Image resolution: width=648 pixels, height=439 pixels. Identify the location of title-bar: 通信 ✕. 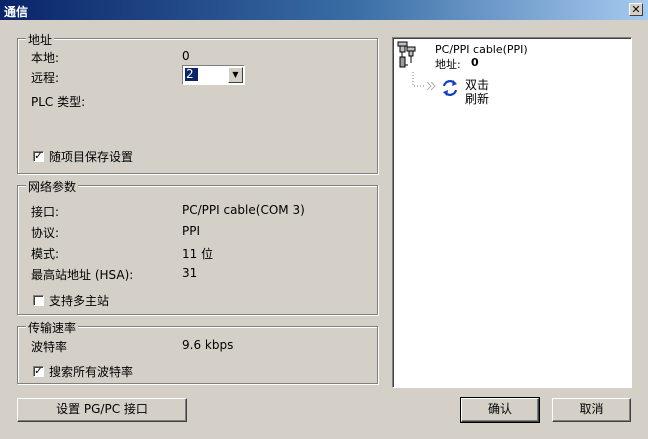
(324, 10).